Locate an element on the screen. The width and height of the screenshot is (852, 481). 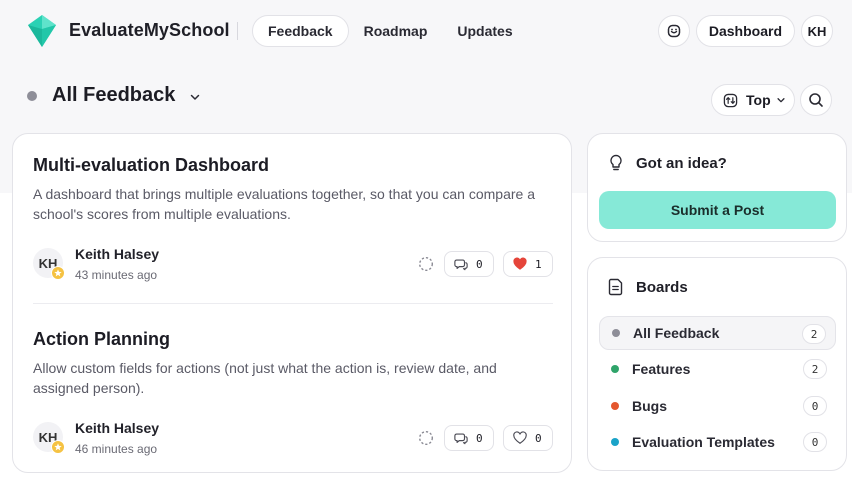
support-button is located at coordinates (673, 31).